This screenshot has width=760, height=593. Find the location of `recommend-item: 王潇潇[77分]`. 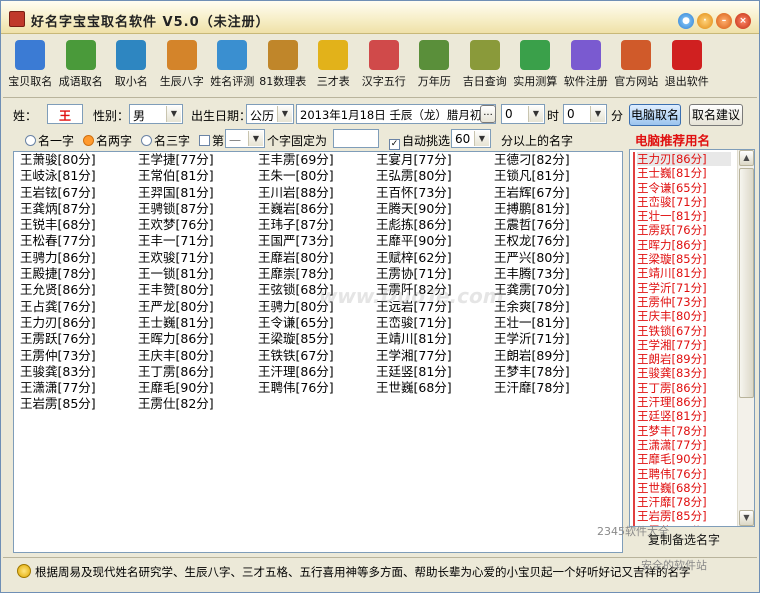

recommend-item: 王潇潇[77分] is located at coordinates (684, 445).